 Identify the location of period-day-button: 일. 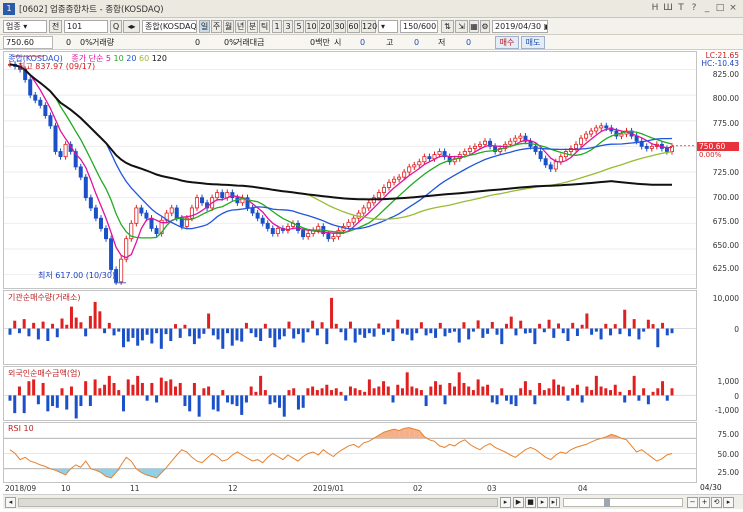
(204, 26).